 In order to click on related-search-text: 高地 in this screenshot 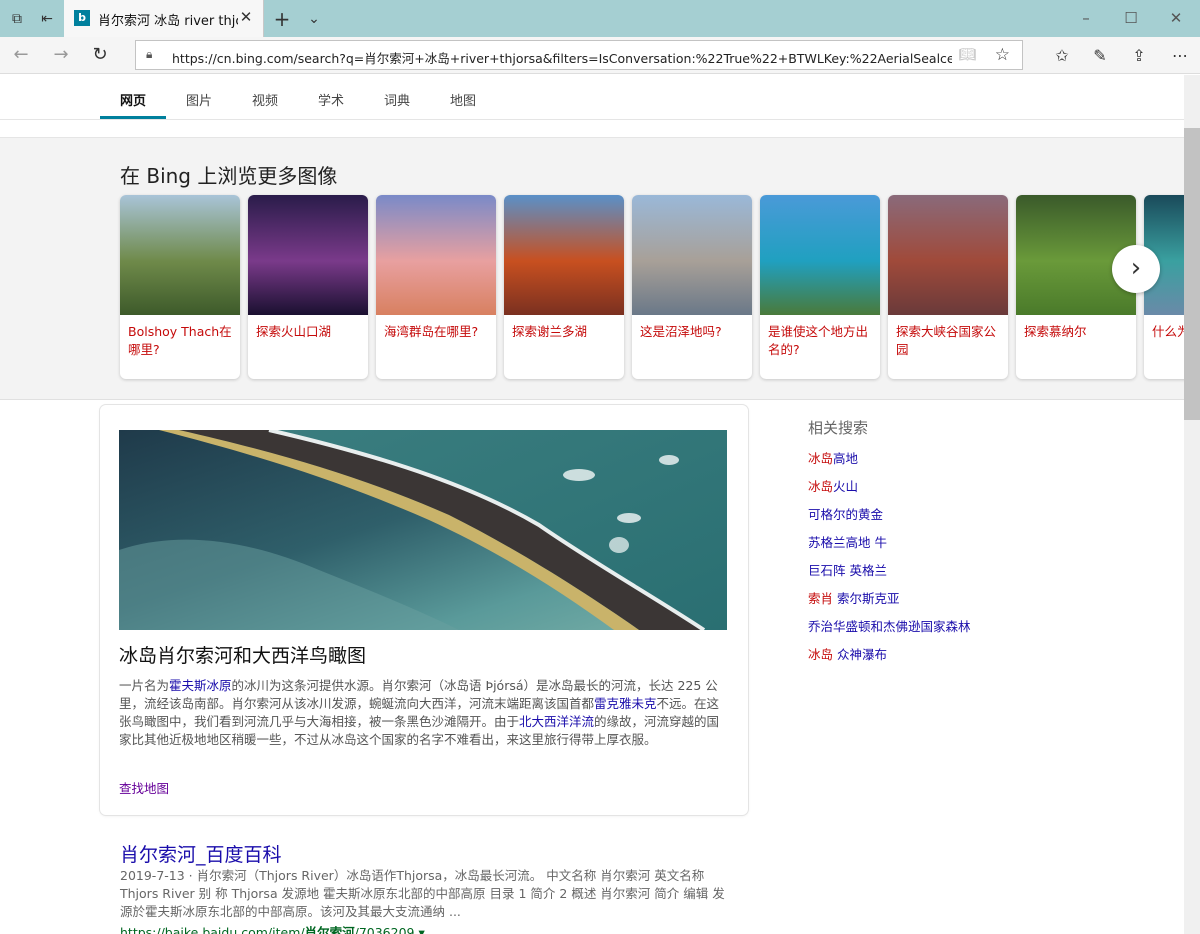, I will do `click(846, 458)`.